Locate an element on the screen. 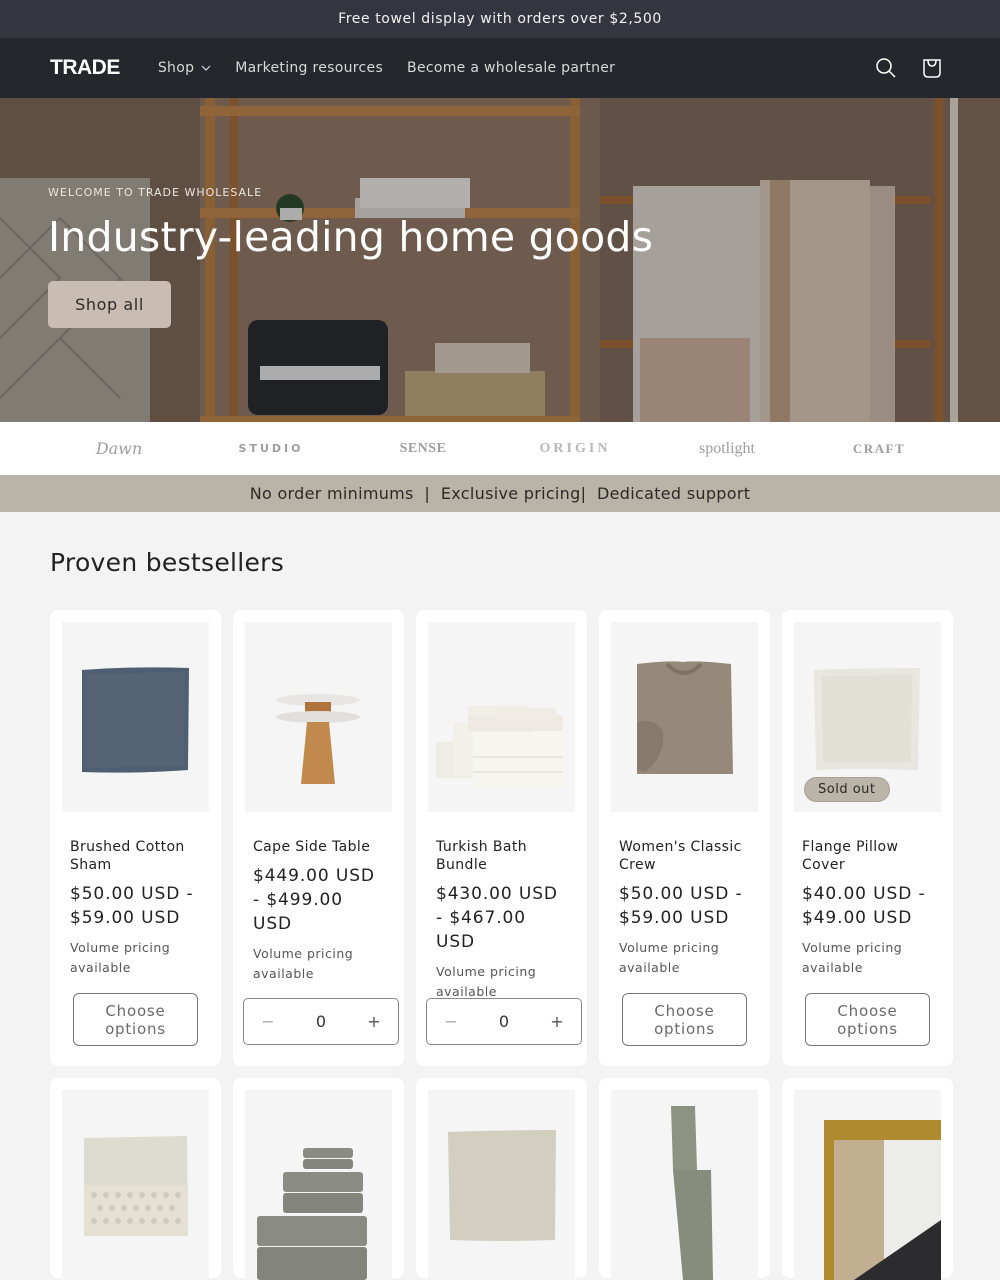  knit-pillow-image is located at coordinates (136, 1186).